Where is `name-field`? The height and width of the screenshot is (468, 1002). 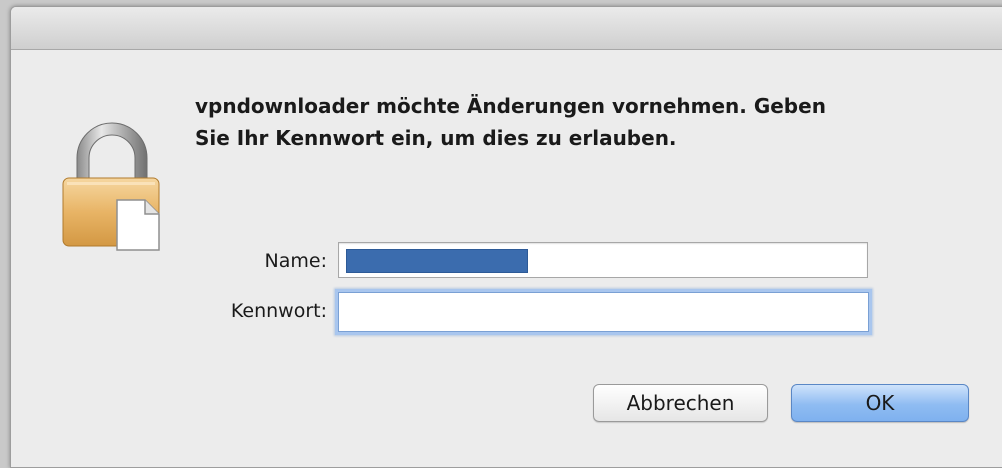 name-field is located at coordinates (603, 260).